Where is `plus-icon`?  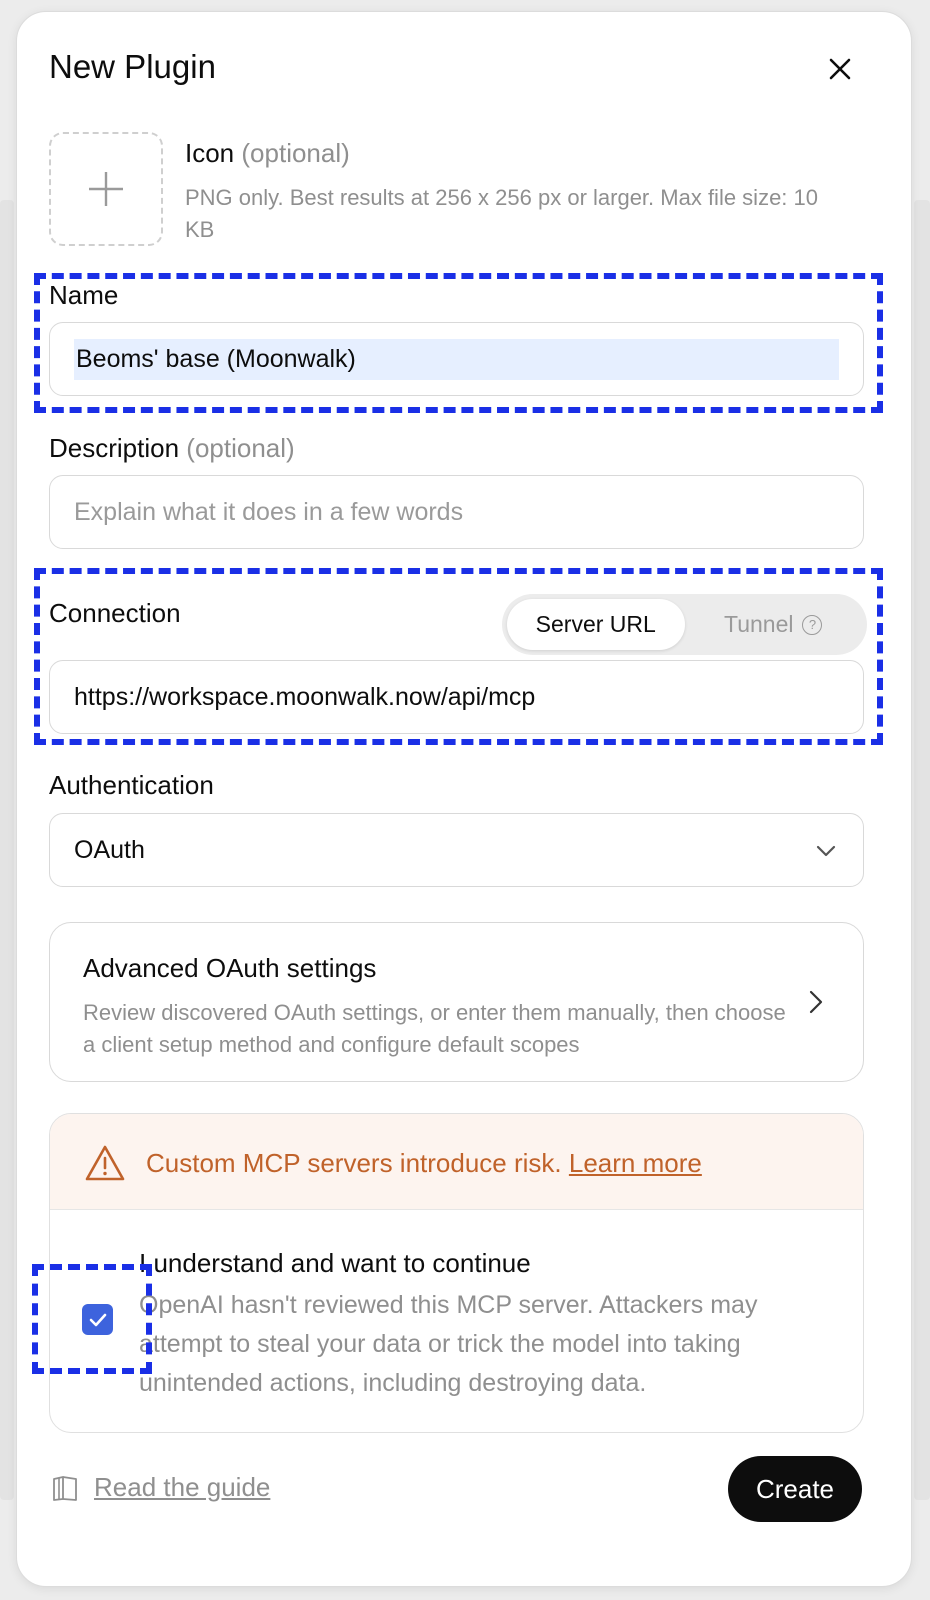
plus-icon is located at coordinates (106, 189).